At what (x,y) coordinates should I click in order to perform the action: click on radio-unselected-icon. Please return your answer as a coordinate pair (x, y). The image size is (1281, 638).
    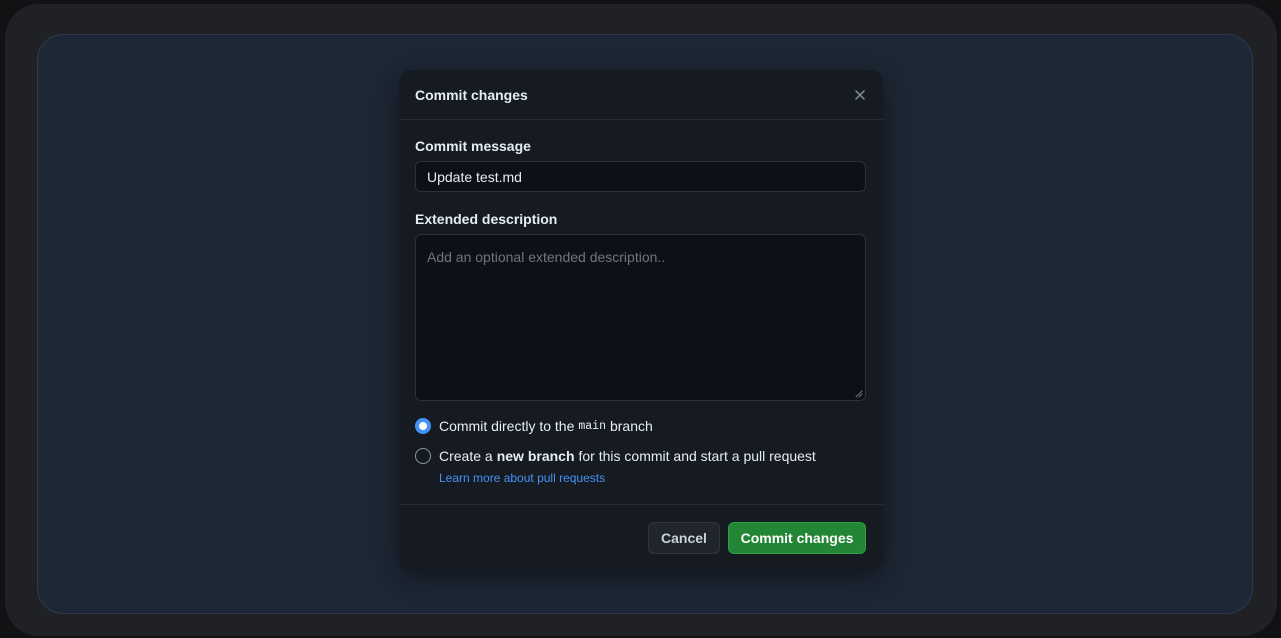
    Looking at the image, I should click on (423, 456).